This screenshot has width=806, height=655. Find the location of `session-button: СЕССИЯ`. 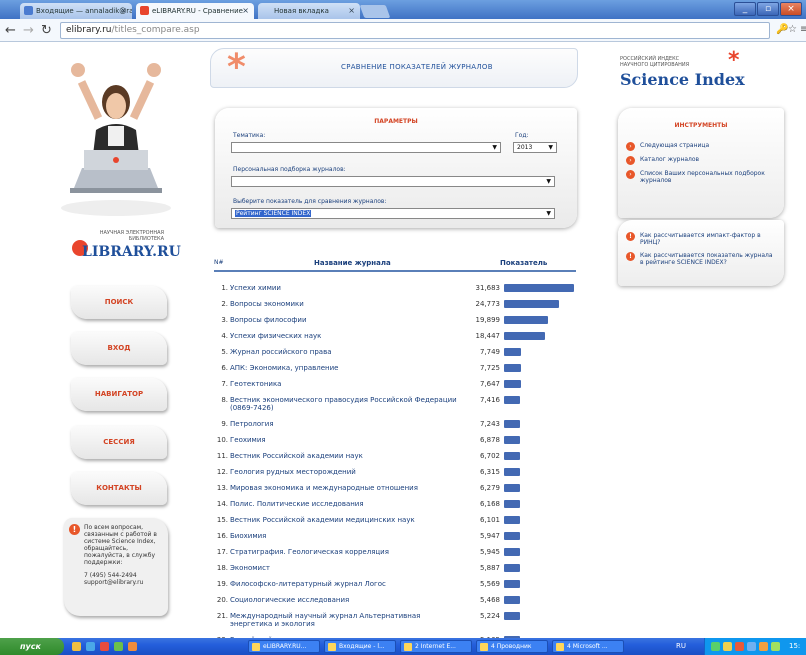

session-button: СЕССИЯ is located at coordinates (119, 442).